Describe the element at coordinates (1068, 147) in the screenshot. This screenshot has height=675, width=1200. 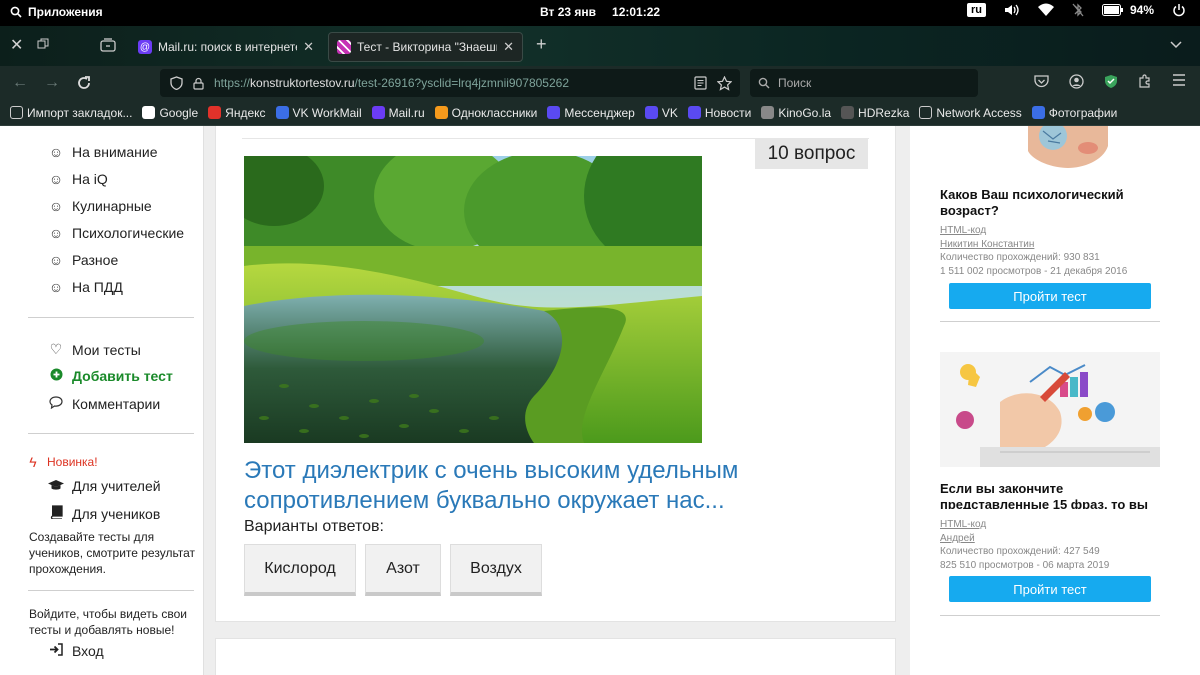
I see `card-image-head` at that location.